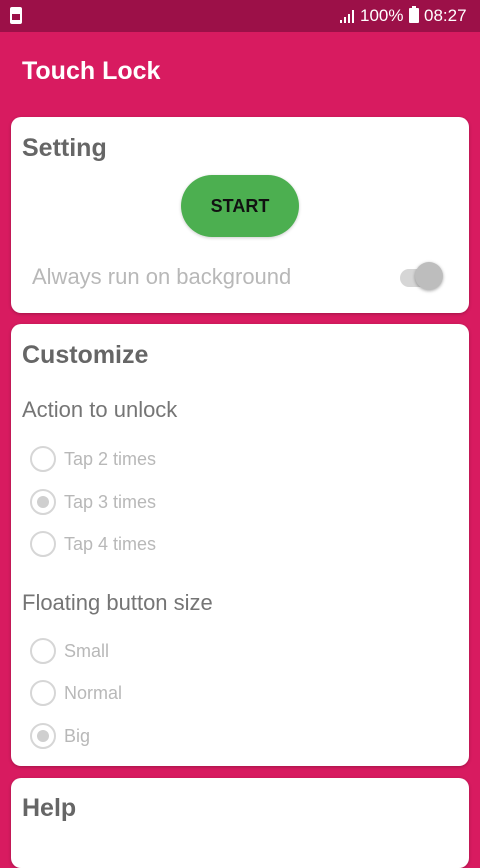 This screenshot has height=868, width=480. Describe the element at coordinates (117, 602) in the screenshot. I see `floating-button-size-label: Floating button size` at that location.